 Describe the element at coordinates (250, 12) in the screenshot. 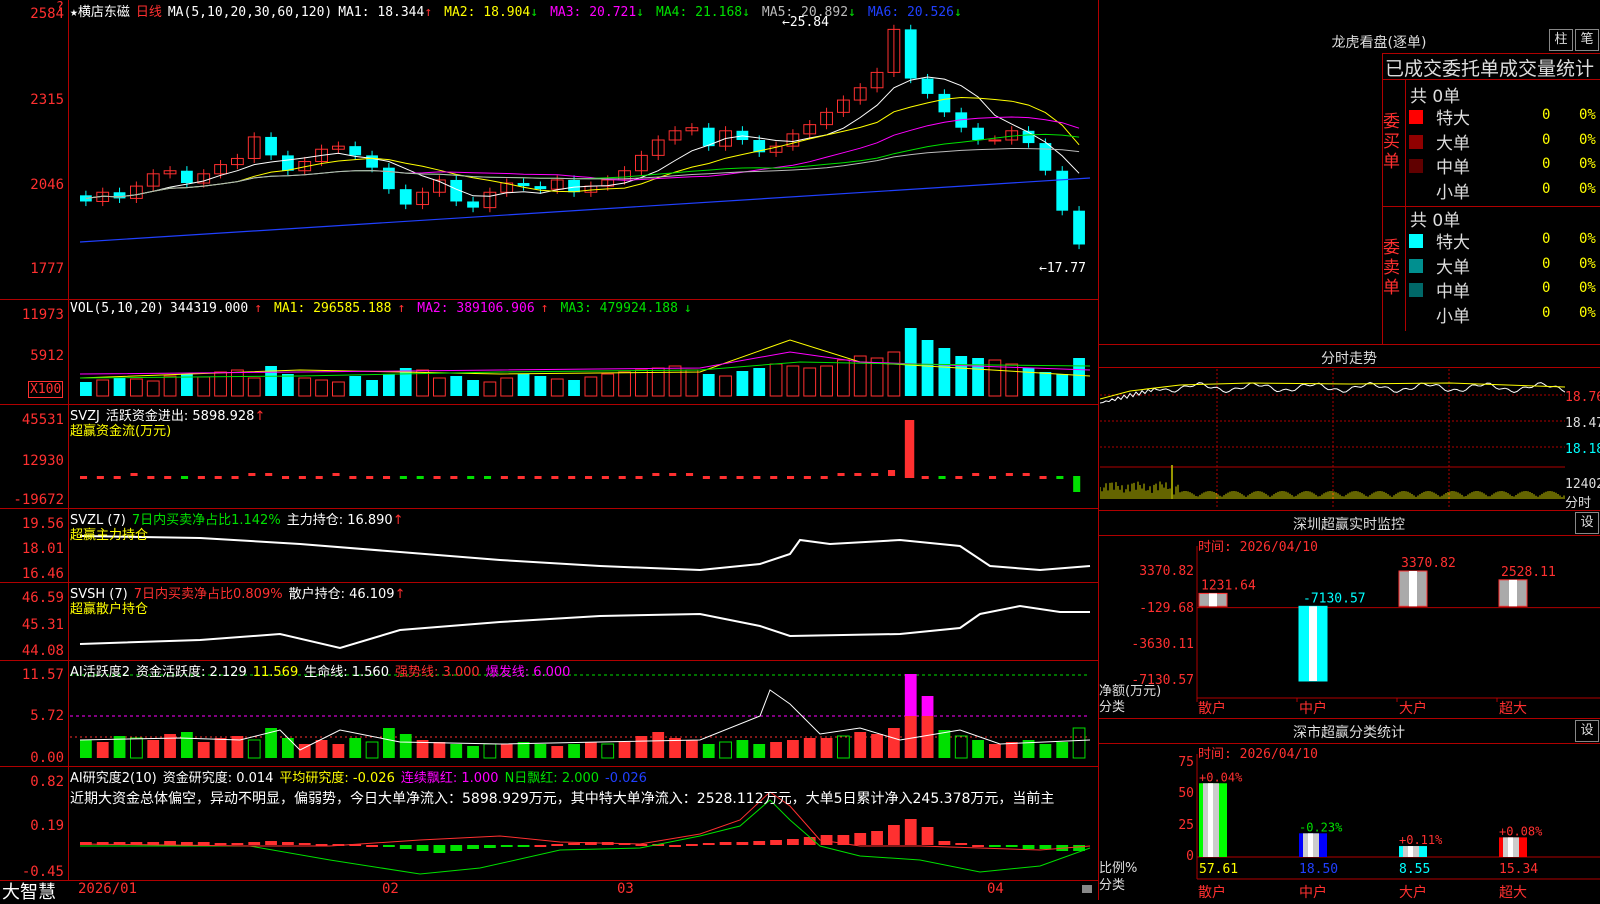

I see `ma-params: MA(5,10,20,30,60,120)` at that location.